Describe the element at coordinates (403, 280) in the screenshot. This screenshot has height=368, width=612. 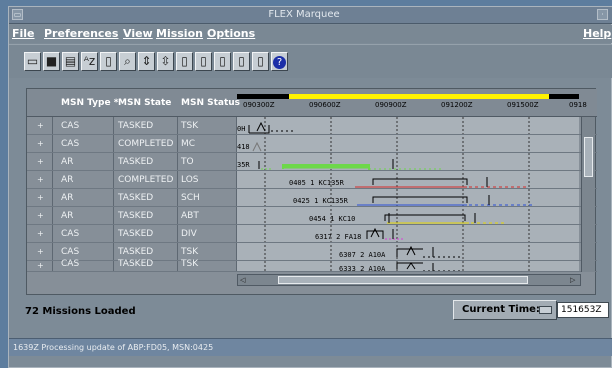
I see `horizontal-scroll-thumb` at that location.